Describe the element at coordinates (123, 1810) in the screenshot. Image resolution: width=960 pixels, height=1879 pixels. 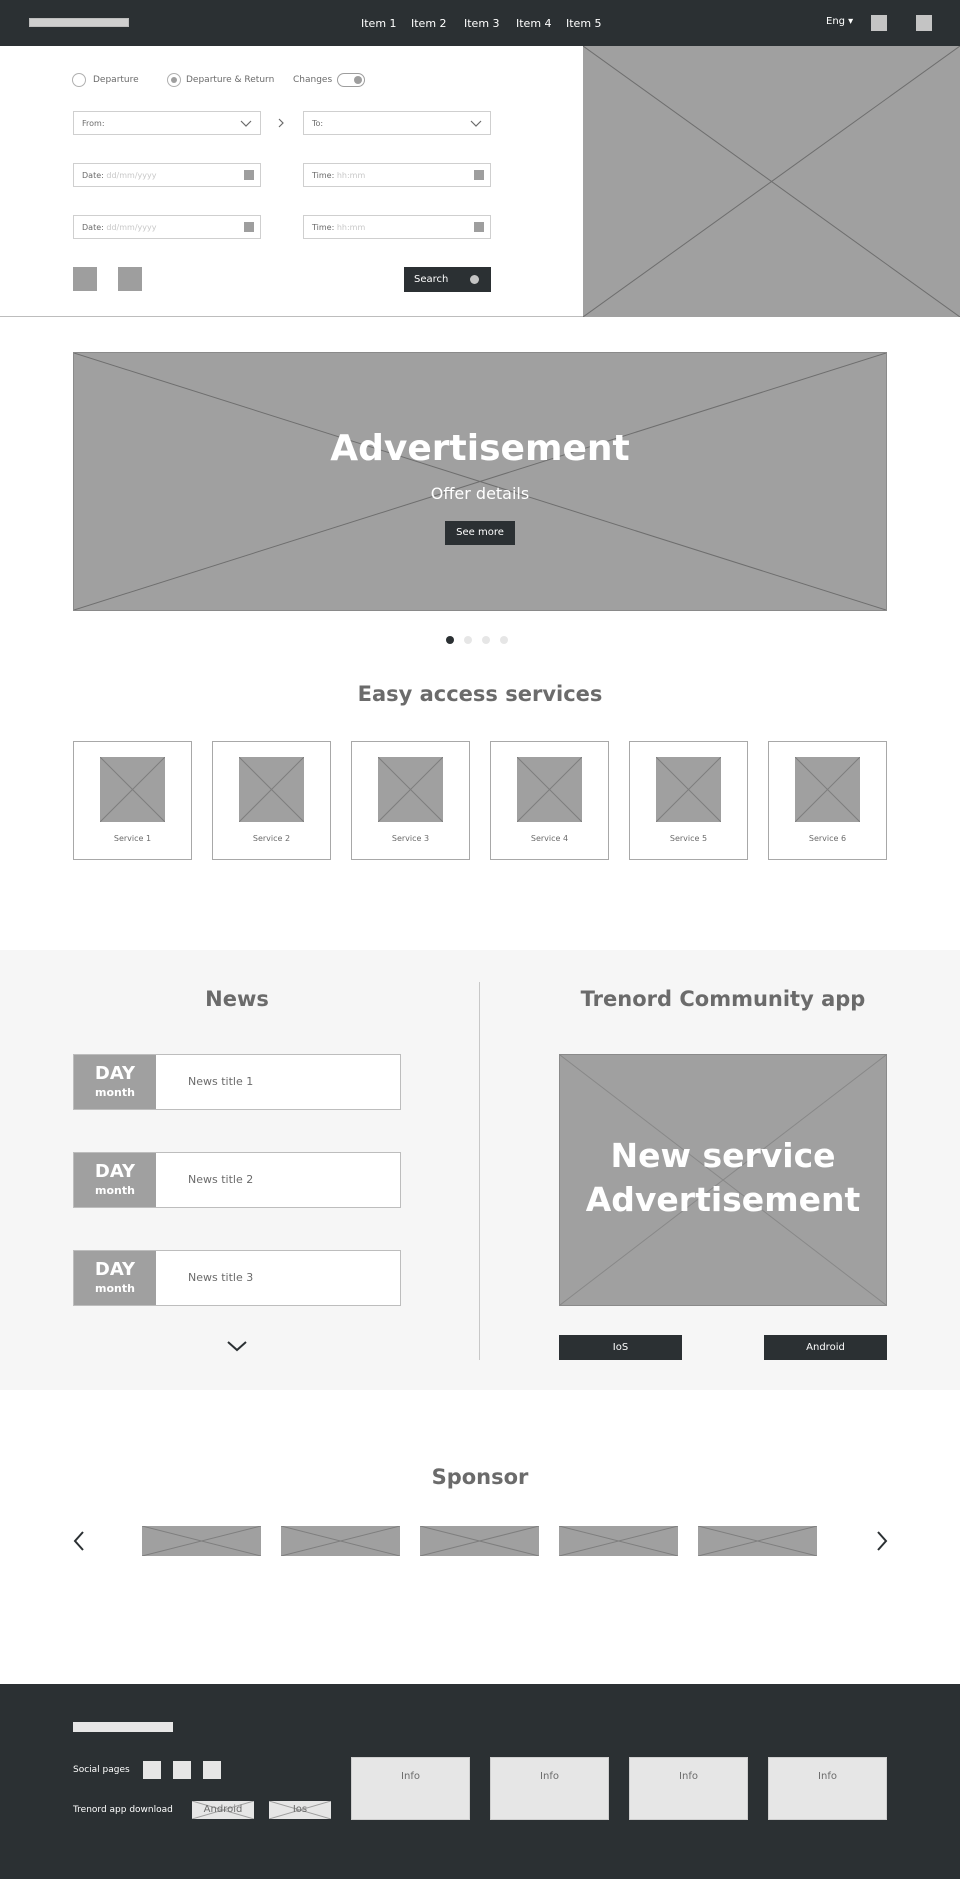
I see `app-download-label: Trenord app download` at that location.